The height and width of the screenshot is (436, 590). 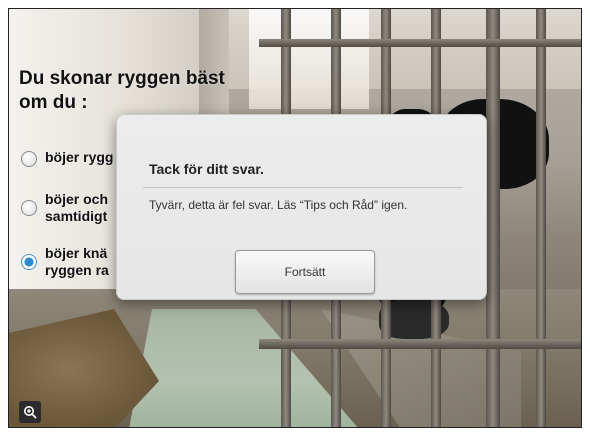 I want to click on stall-rail, so click(x=420, y=43).